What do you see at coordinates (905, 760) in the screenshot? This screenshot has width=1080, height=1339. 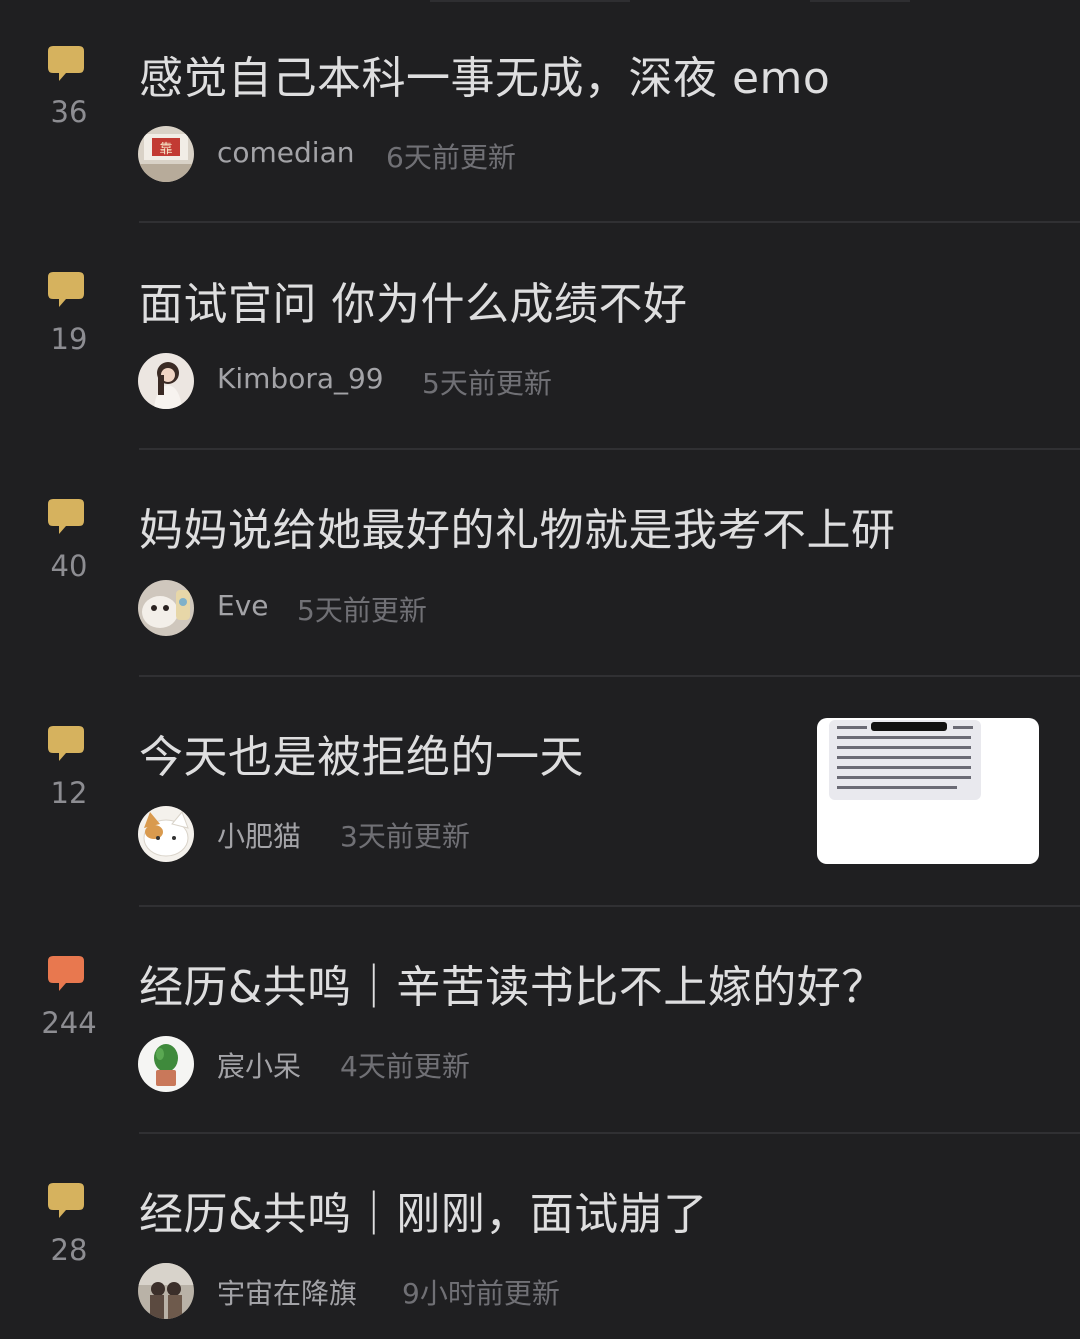 I see `message-screenshot-image` at bounding box center [905, 760].